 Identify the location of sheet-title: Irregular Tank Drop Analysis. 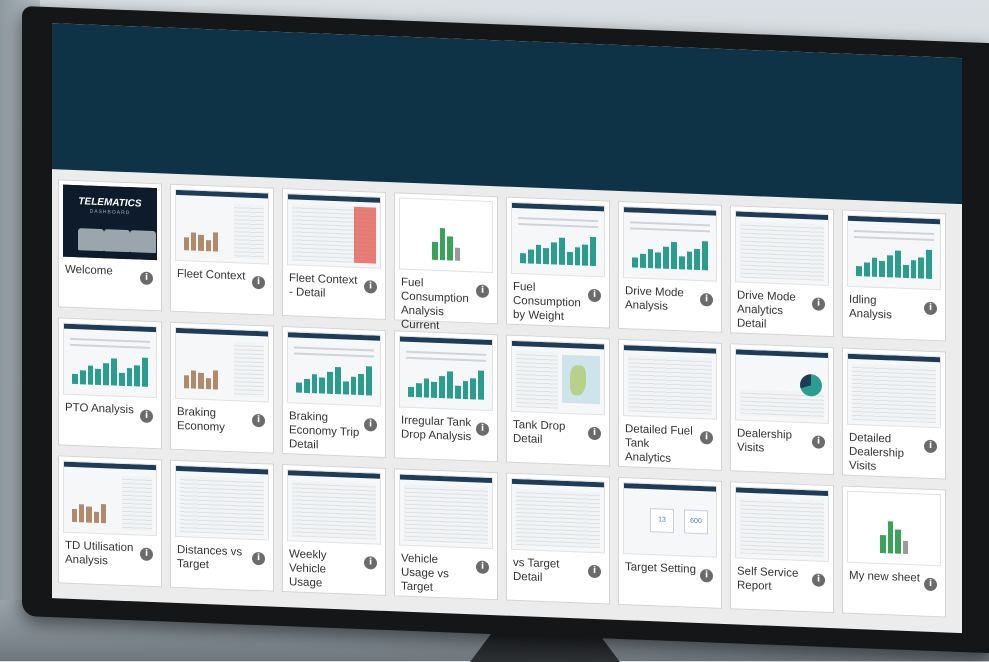
(436, 429).